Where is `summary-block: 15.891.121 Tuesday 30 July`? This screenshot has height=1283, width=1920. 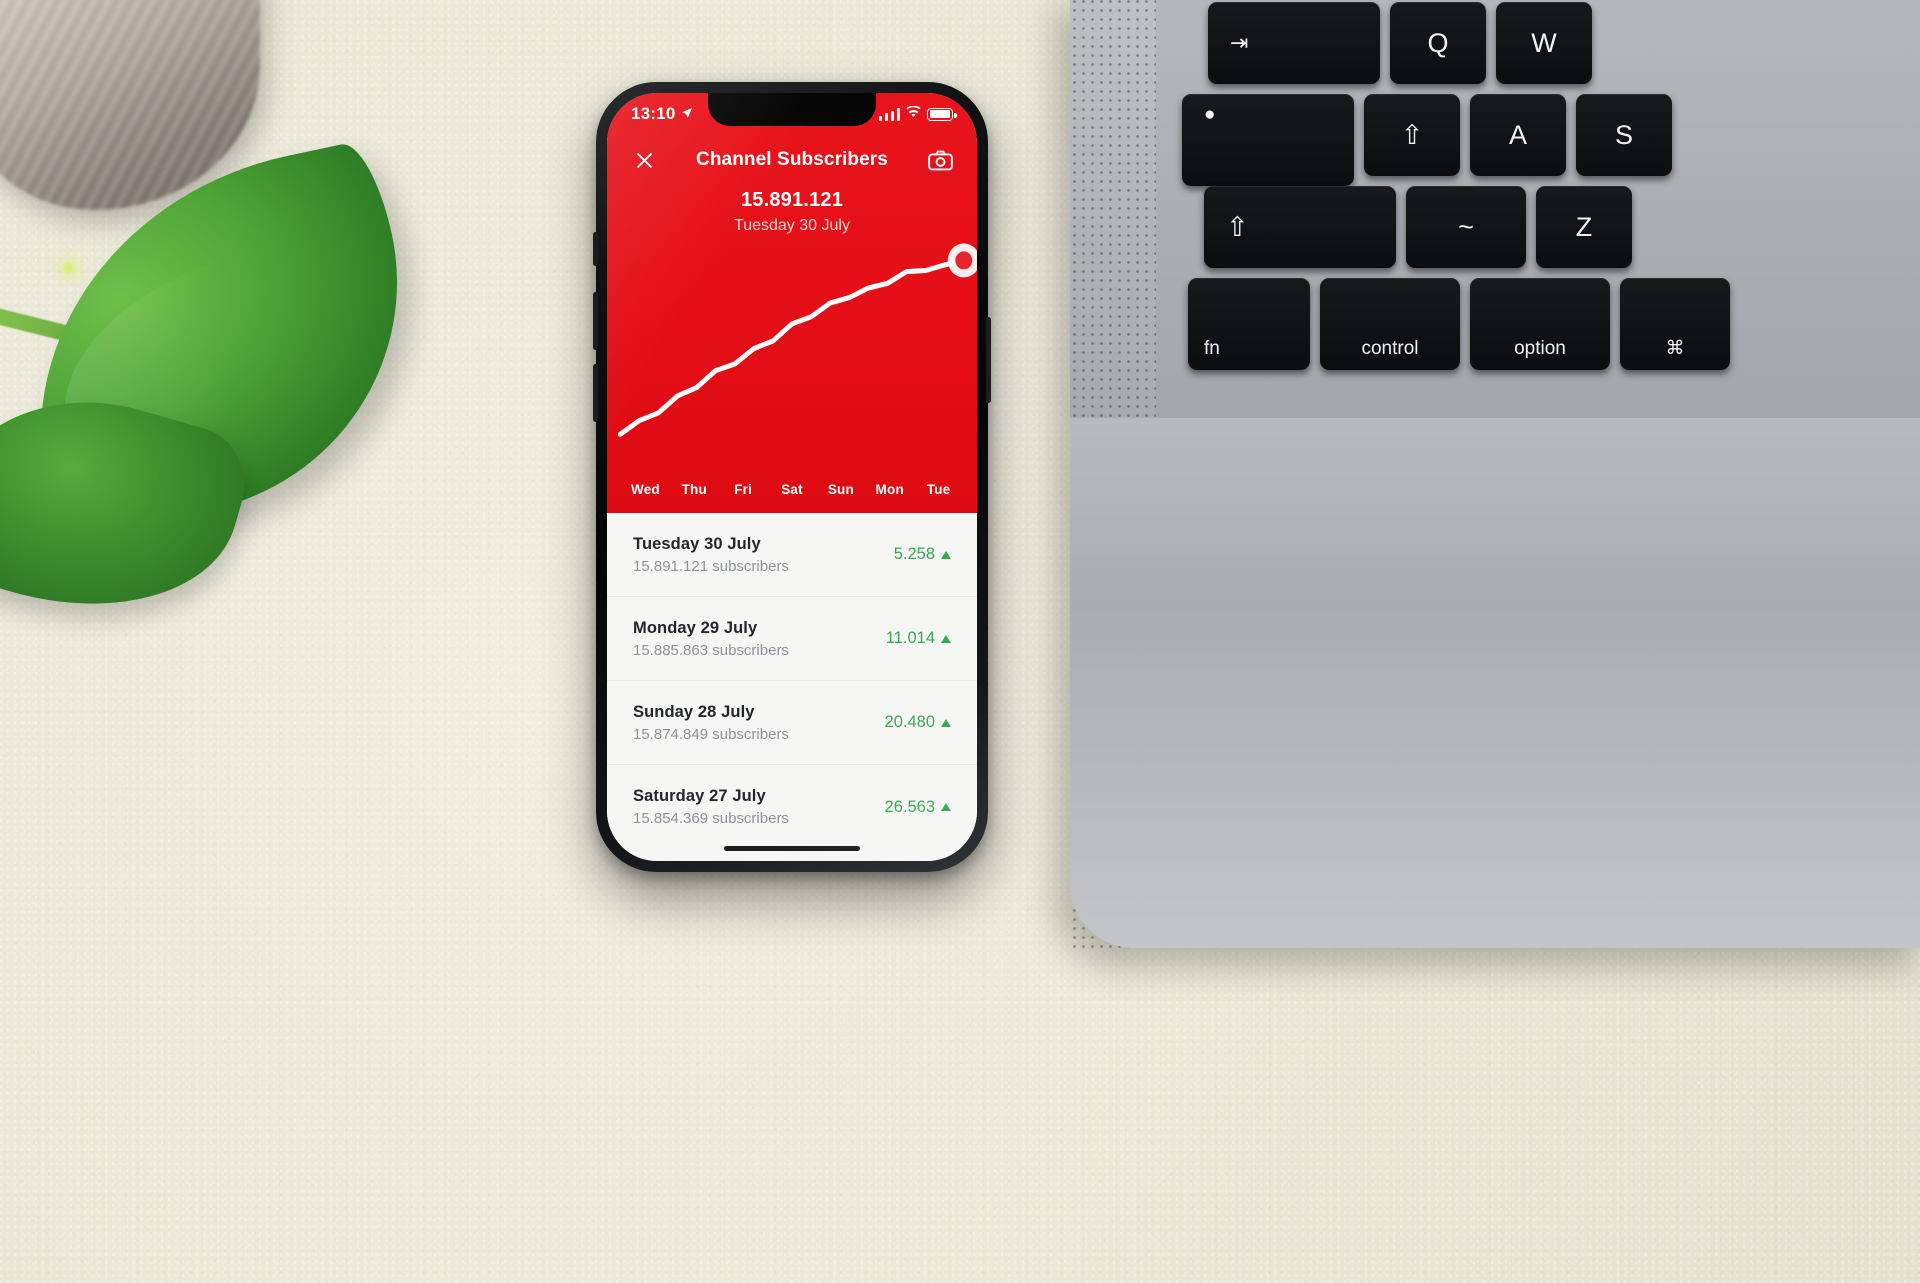 summary-block: 15.891.121 Tuesday 30 July is located at coordinates (792, 212).